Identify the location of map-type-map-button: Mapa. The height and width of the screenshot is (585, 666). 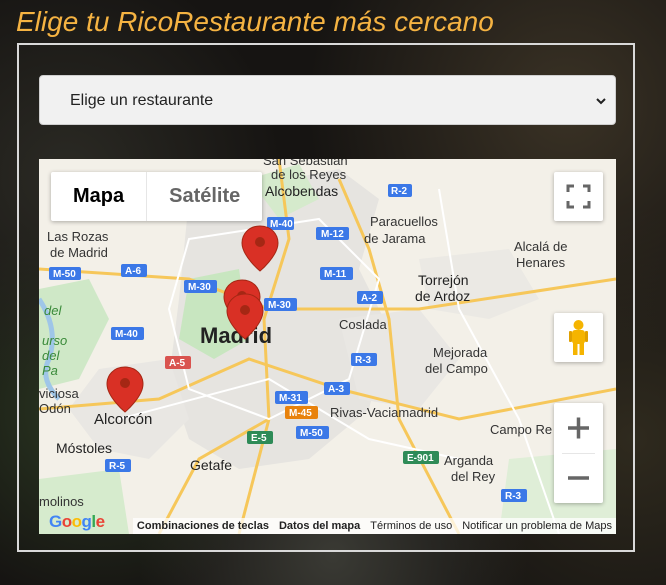
(98, 196).